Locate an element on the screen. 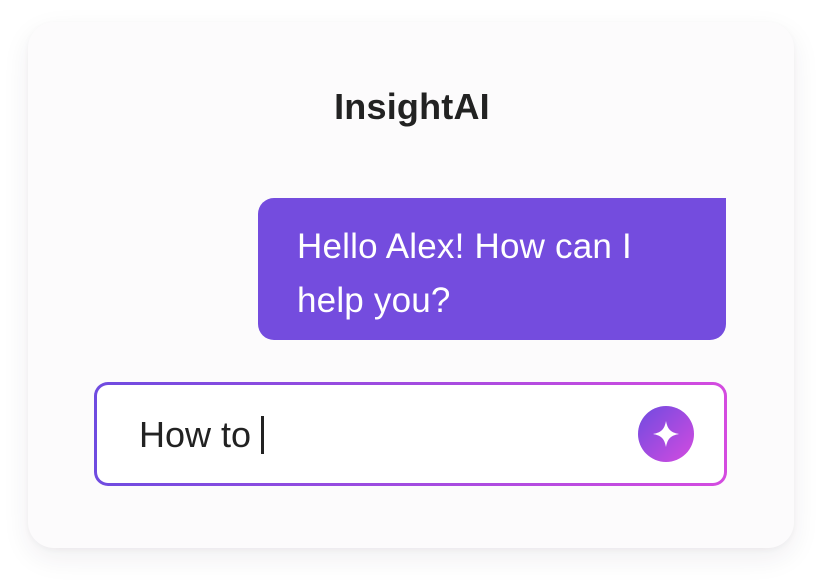 Image resolution: width=824 pixels, height=584 pixels. chat-input: How to is located at coordinates (410, 434).